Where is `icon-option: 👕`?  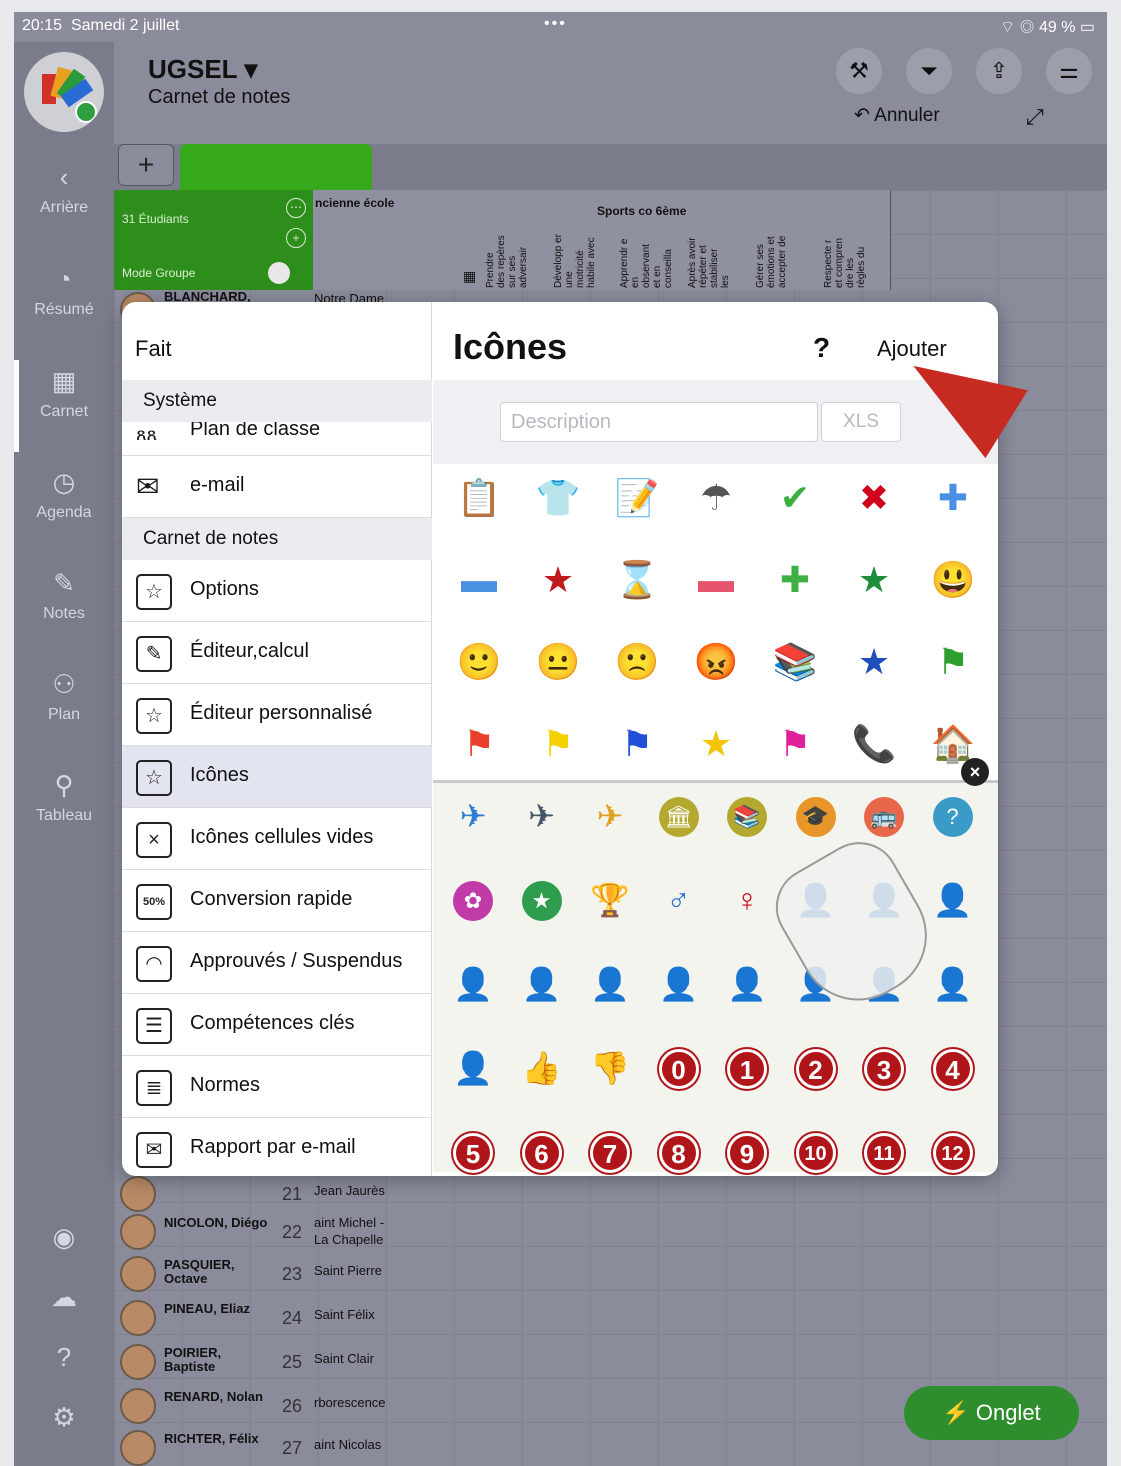
icon-option: 👕 is located at coordinates (558, 498).